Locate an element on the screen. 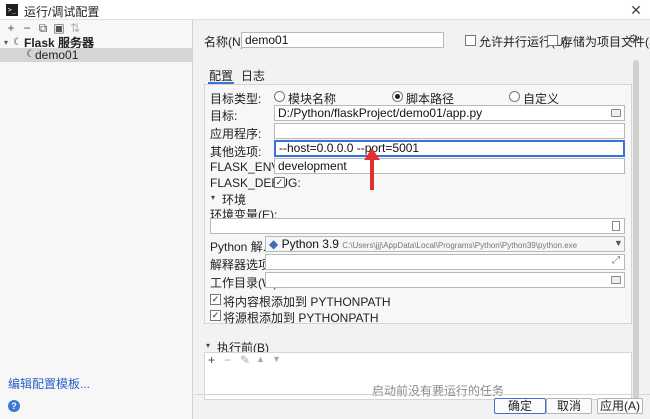 The image size is (650, 419). interpreter-name: Python 3.9 is located at coordinates (310, 244).